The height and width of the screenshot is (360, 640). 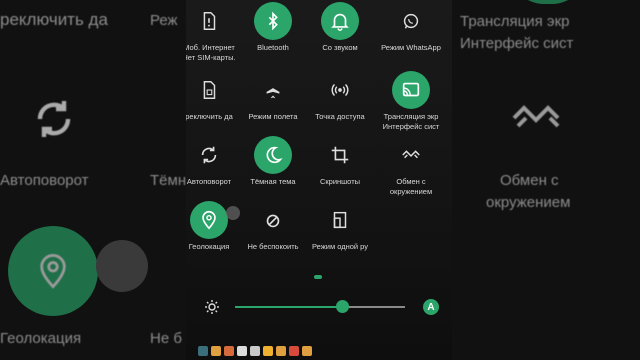 I want to click on nearby-share-sublabel: окружением, so click(x=411, y=191).